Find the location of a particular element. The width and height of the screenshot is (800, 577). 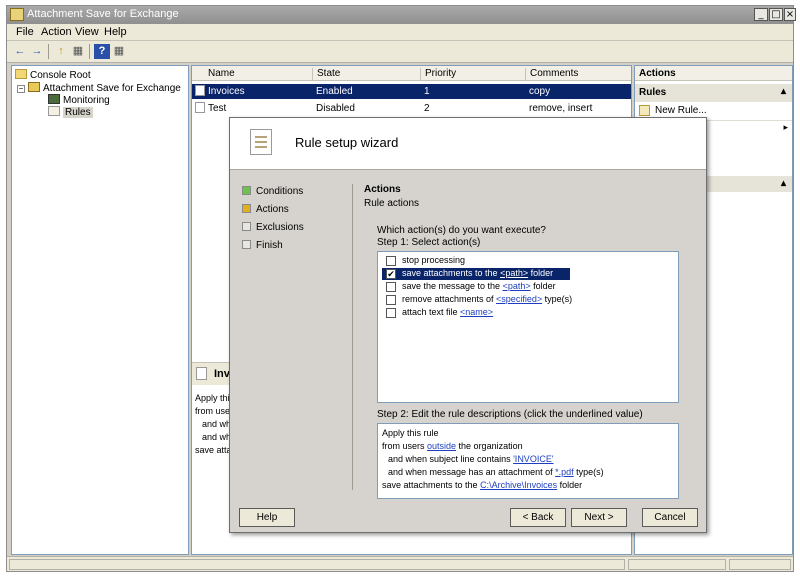

tree-item-console-root: Console Root is located at coordinates (53, 75).